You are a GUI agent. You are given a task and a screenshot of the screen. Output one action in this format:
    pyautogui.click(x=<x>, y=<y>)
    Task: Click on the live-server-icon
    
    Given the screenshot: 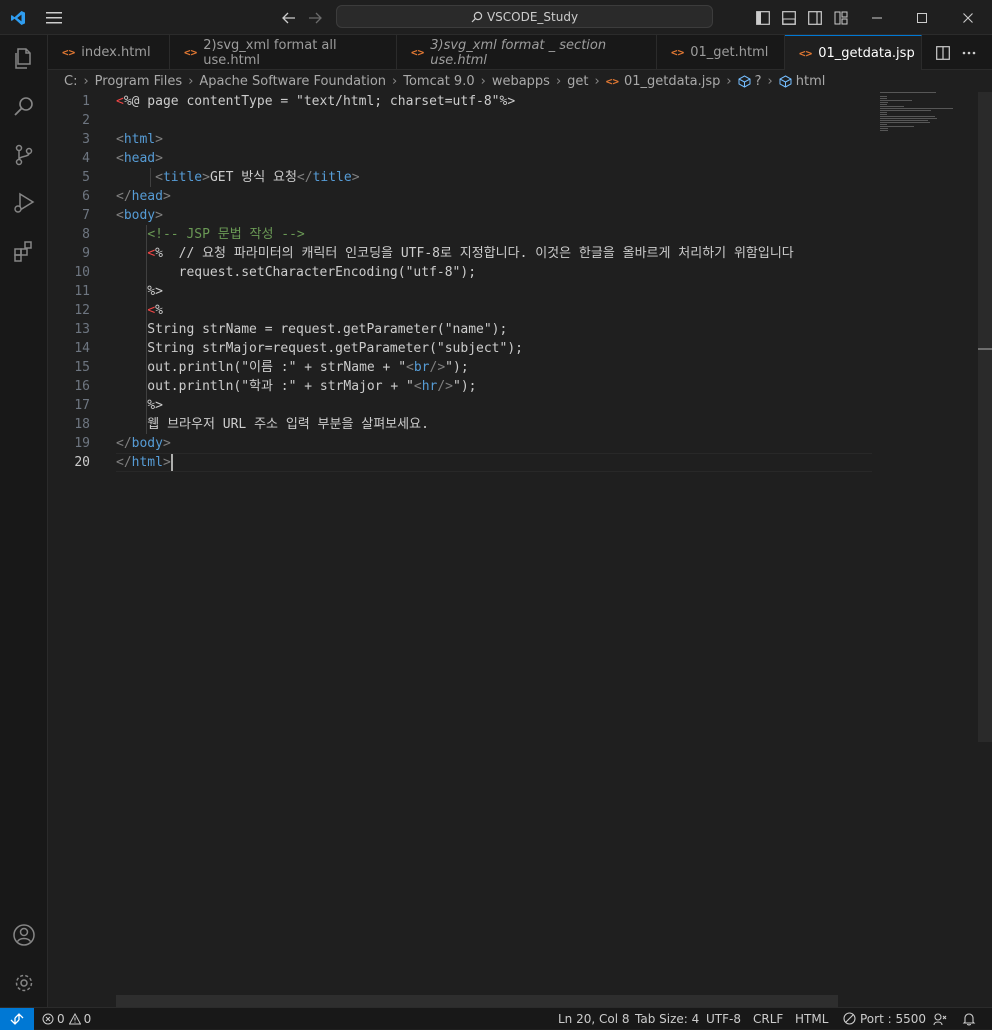 What is the action you would take?
    pyautogui.click(x=849, y=1018)
    